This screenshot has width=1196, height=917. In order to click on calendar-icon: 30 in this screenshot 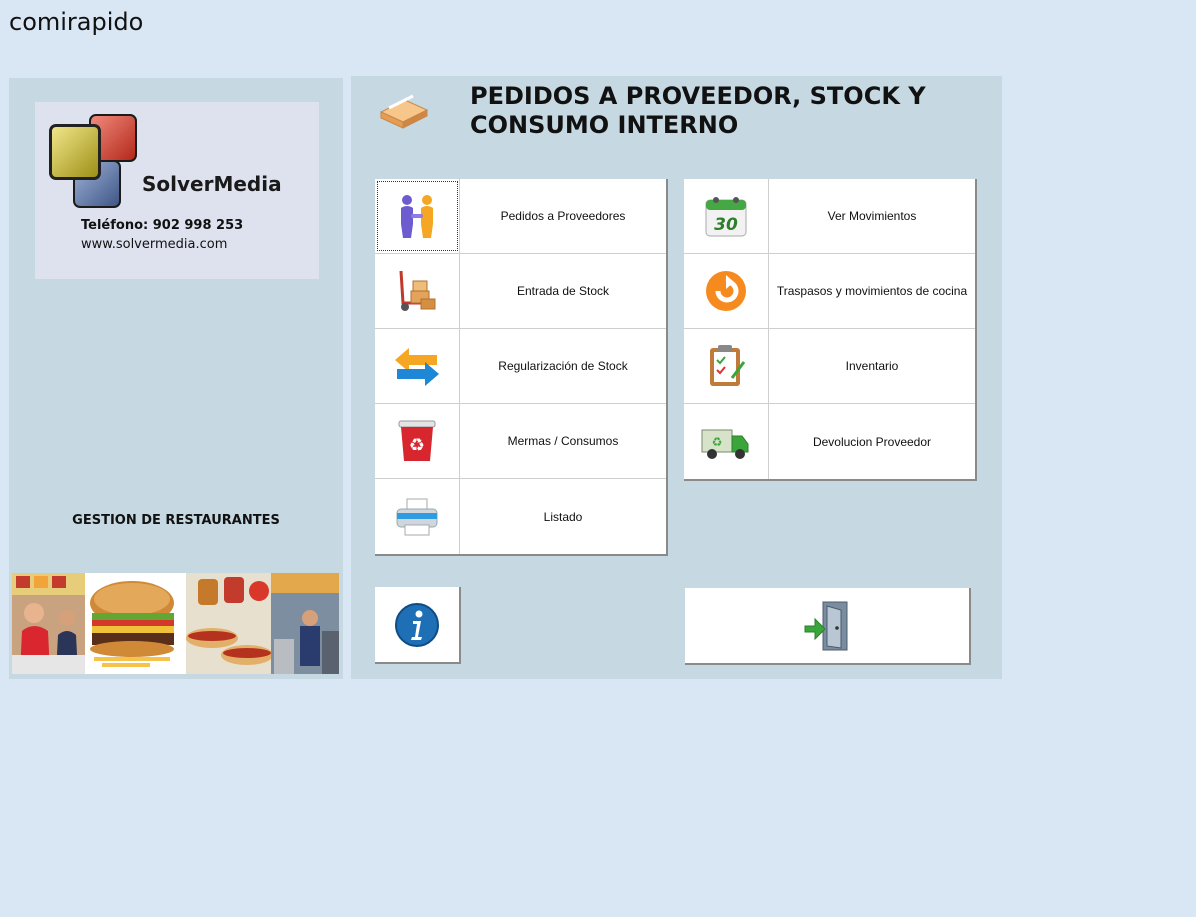, I will do `click(726, 216)`.